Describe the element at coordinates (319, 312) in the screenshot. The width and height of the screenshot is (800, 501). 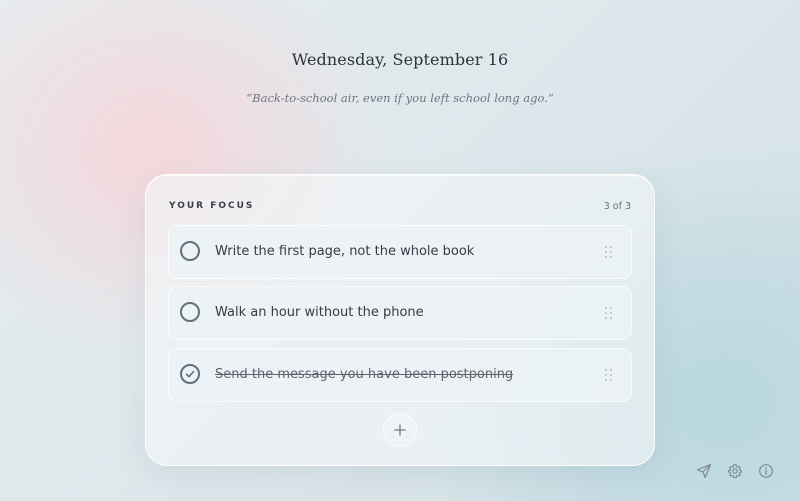
I see `task-label: Walk an hour without the phone` at that location.